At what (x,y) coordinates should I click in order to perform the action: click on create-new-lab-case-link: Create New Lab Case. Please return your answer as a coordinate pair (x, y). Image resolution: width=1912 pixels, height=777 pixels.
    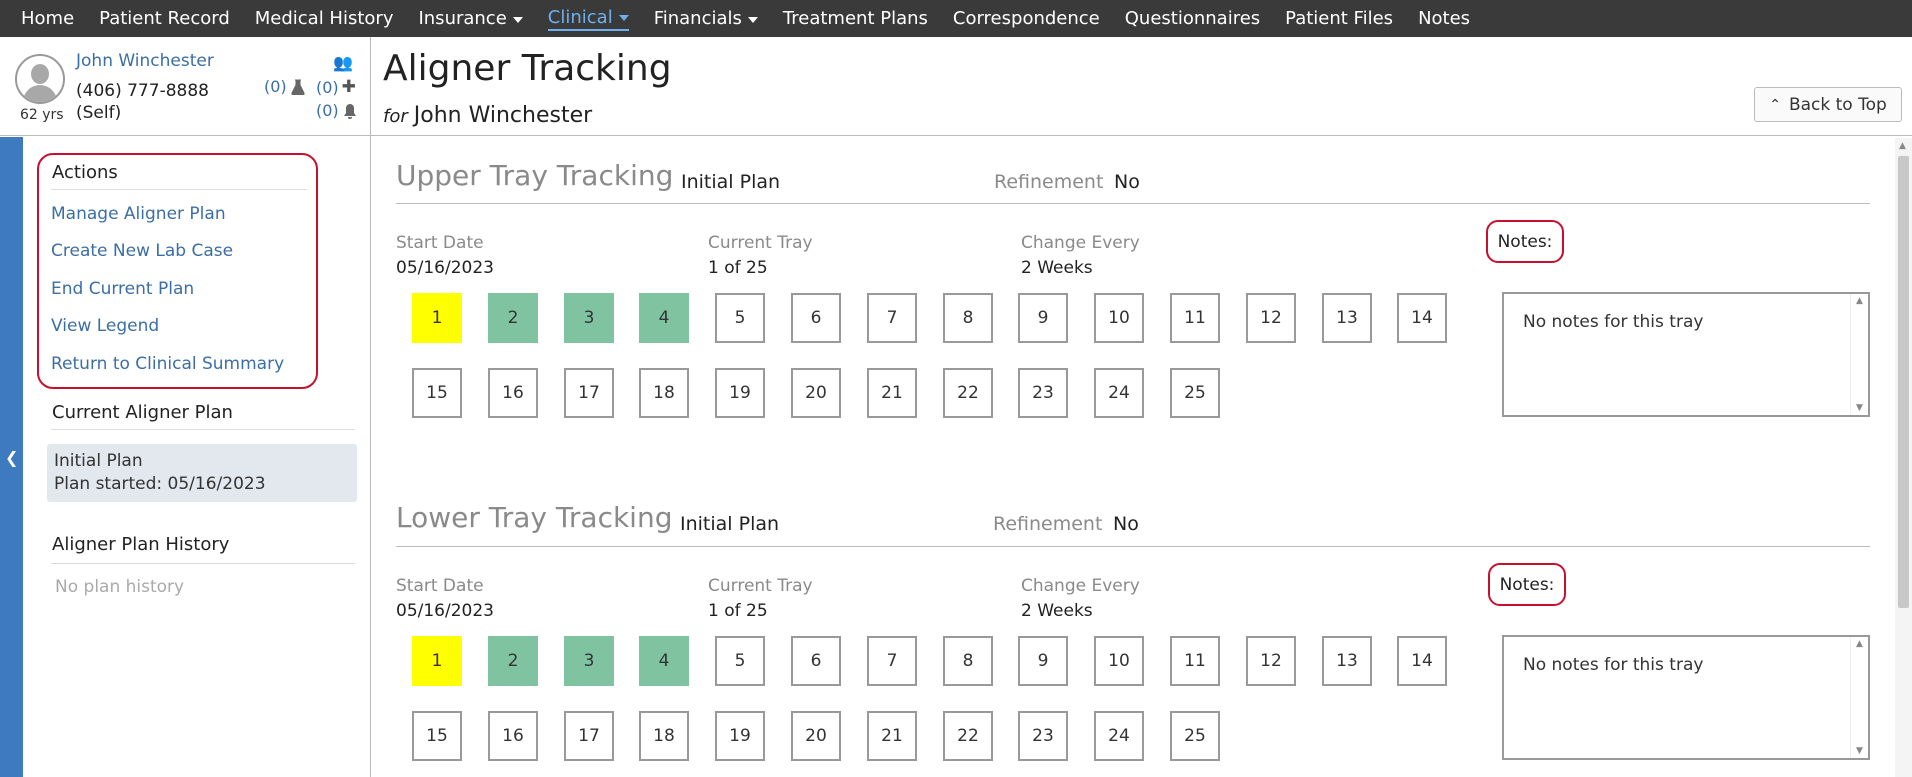
    Looking at the image, I should click on (142, 251).